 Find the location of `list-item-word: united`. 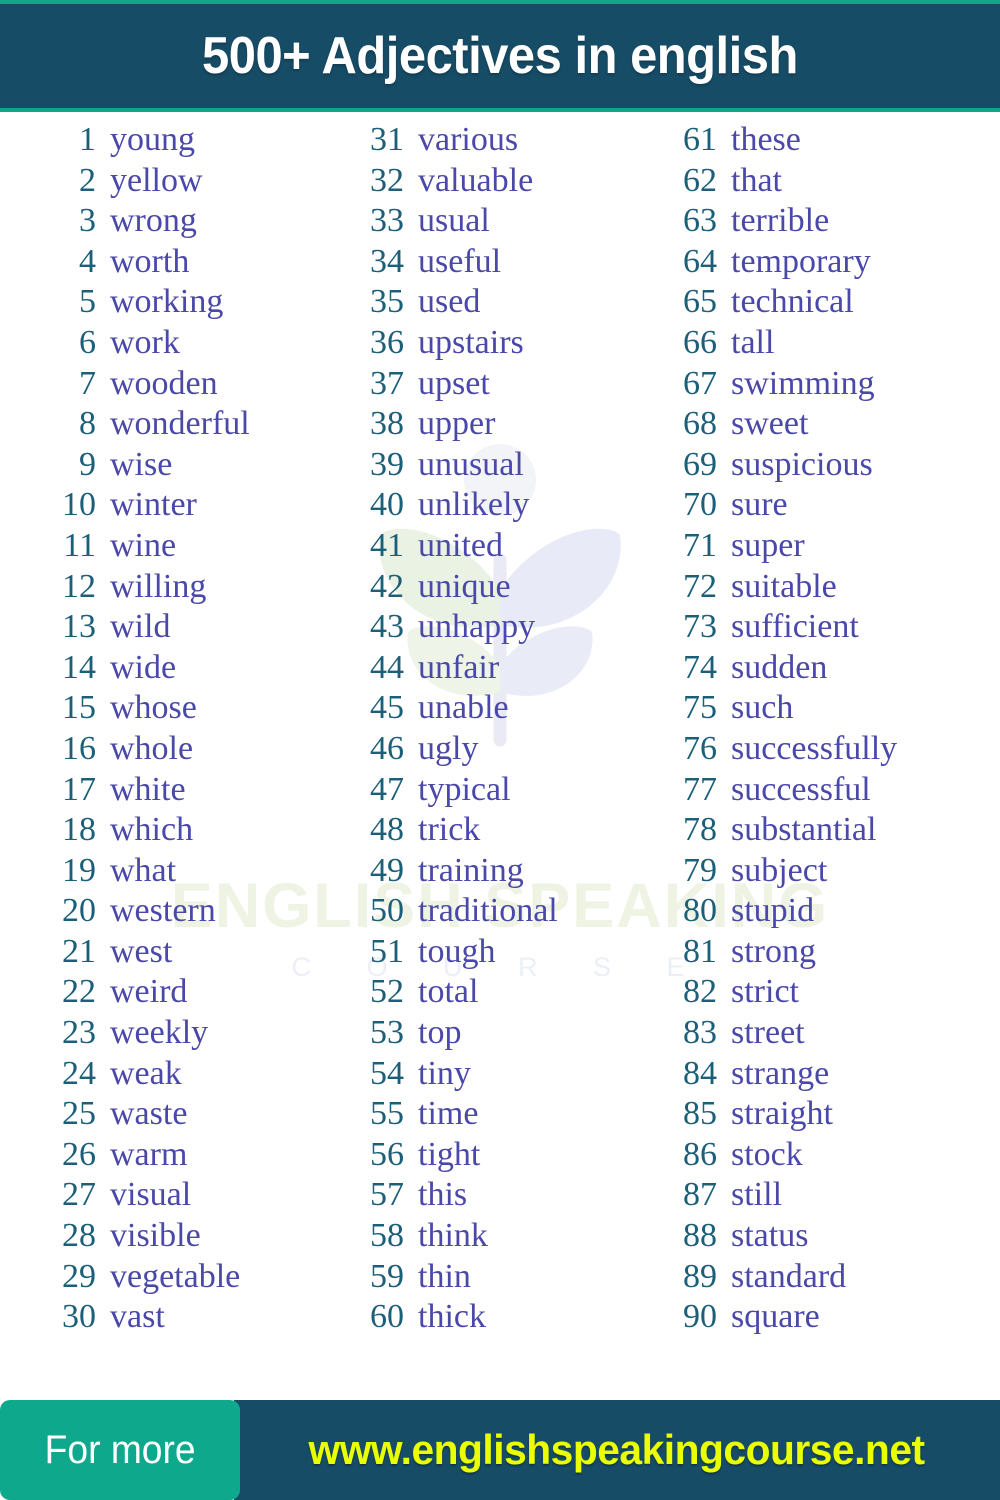

list-item-word: united is located at coordinates (460, 545).